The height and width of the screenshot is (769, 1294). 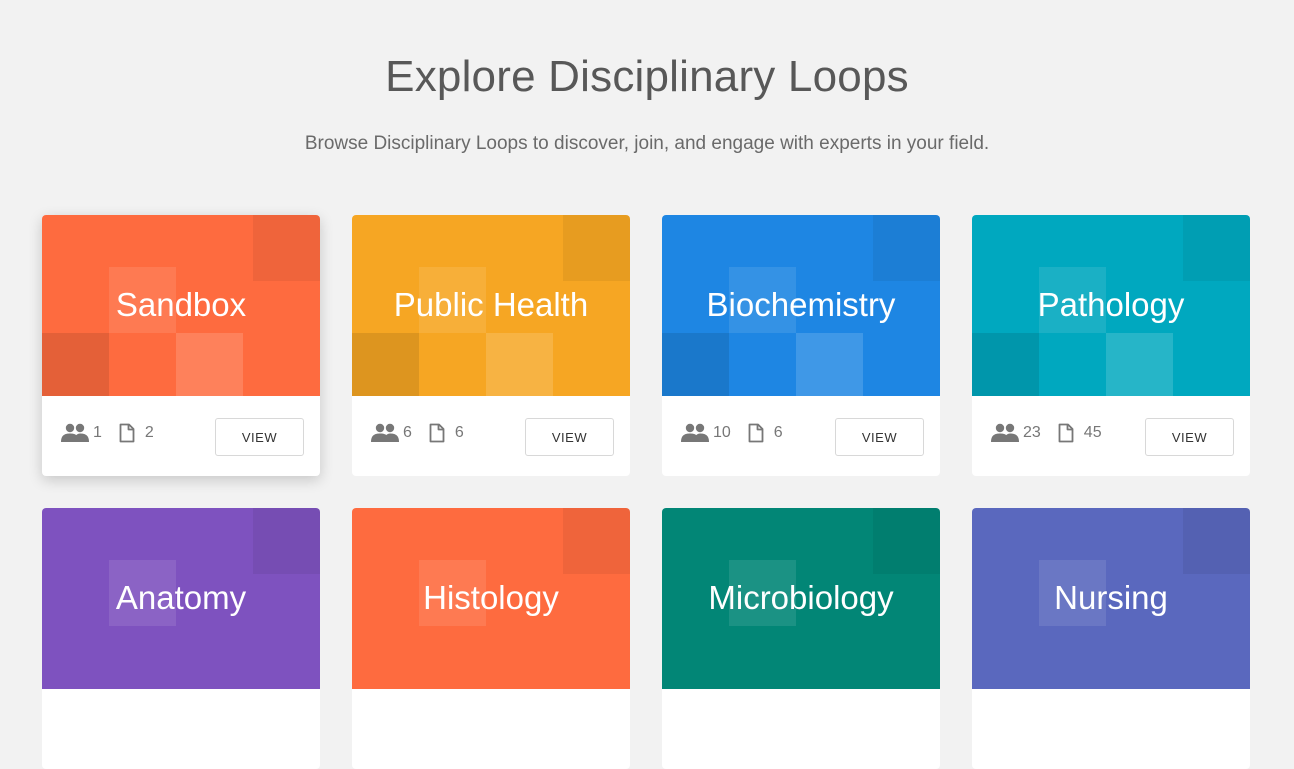 I want to click on card-title: Pathology, so click(x=1111, y=304).